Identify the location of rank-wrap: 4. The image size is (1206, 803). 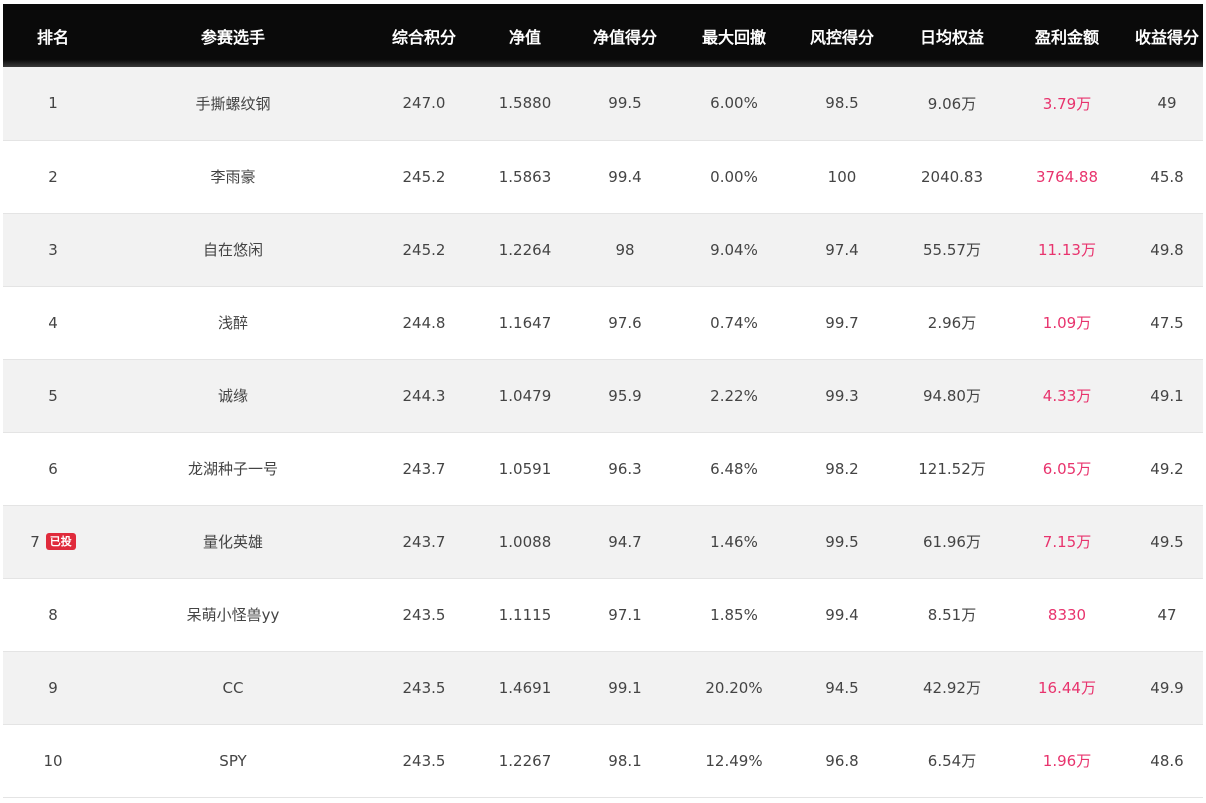
(53, 323).